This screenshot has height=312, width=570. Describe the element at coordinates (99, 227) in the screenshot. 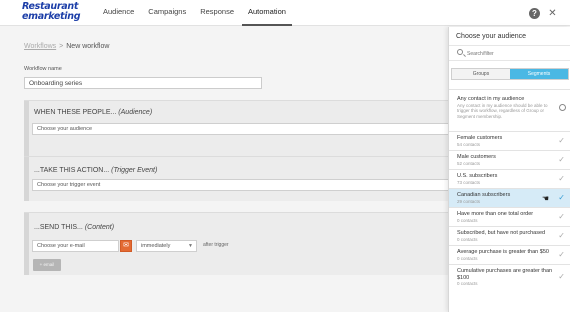

I see `content-title-tag: (Content)` at that location.